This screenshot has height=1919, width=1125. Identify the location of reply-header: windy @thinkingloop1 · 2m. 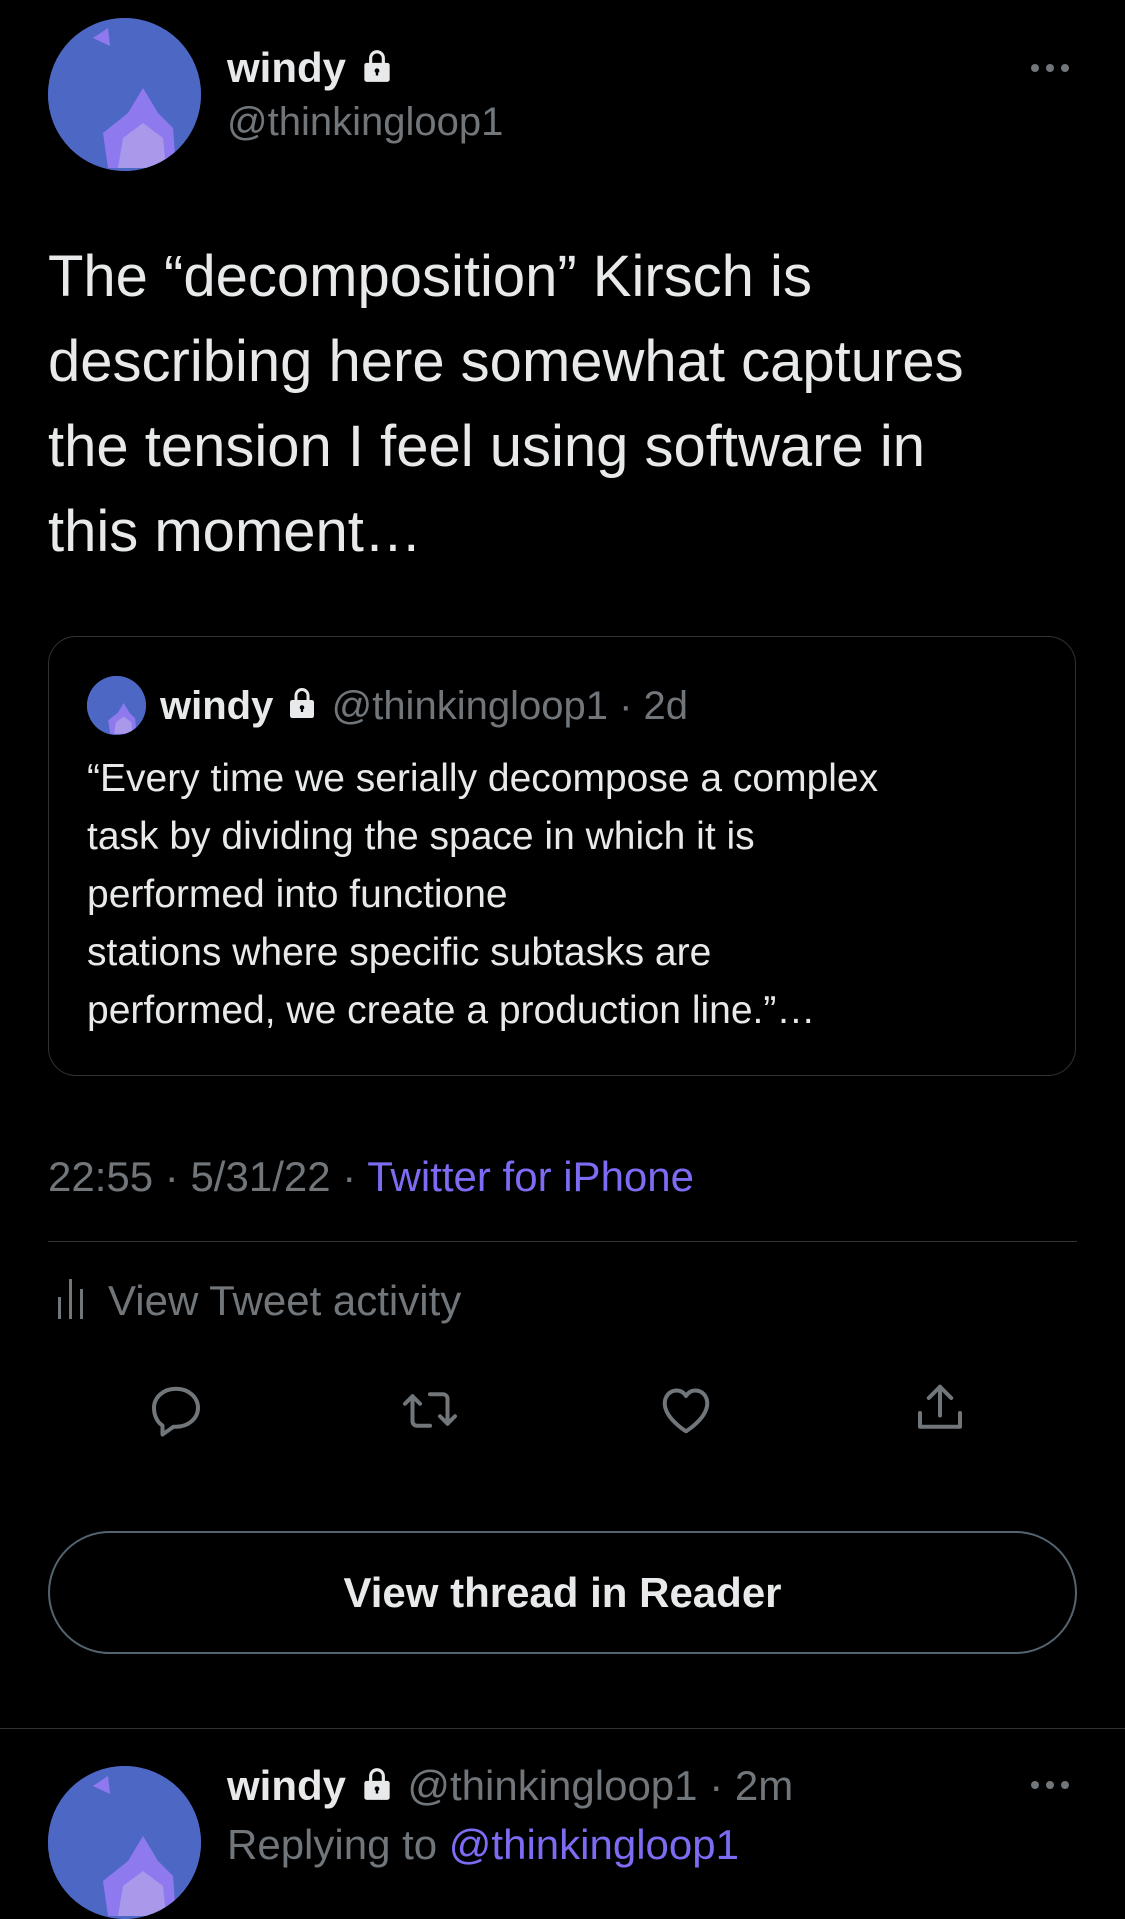
(510, 1787).